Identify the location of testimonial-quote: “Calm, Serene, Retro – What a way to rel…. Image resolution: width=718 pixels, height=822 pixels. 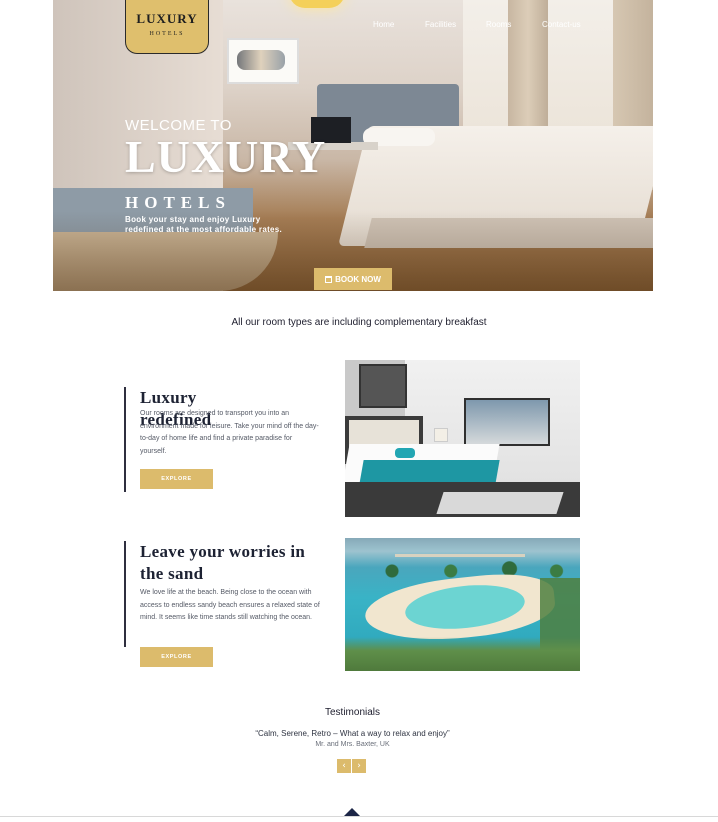
(352, 733).